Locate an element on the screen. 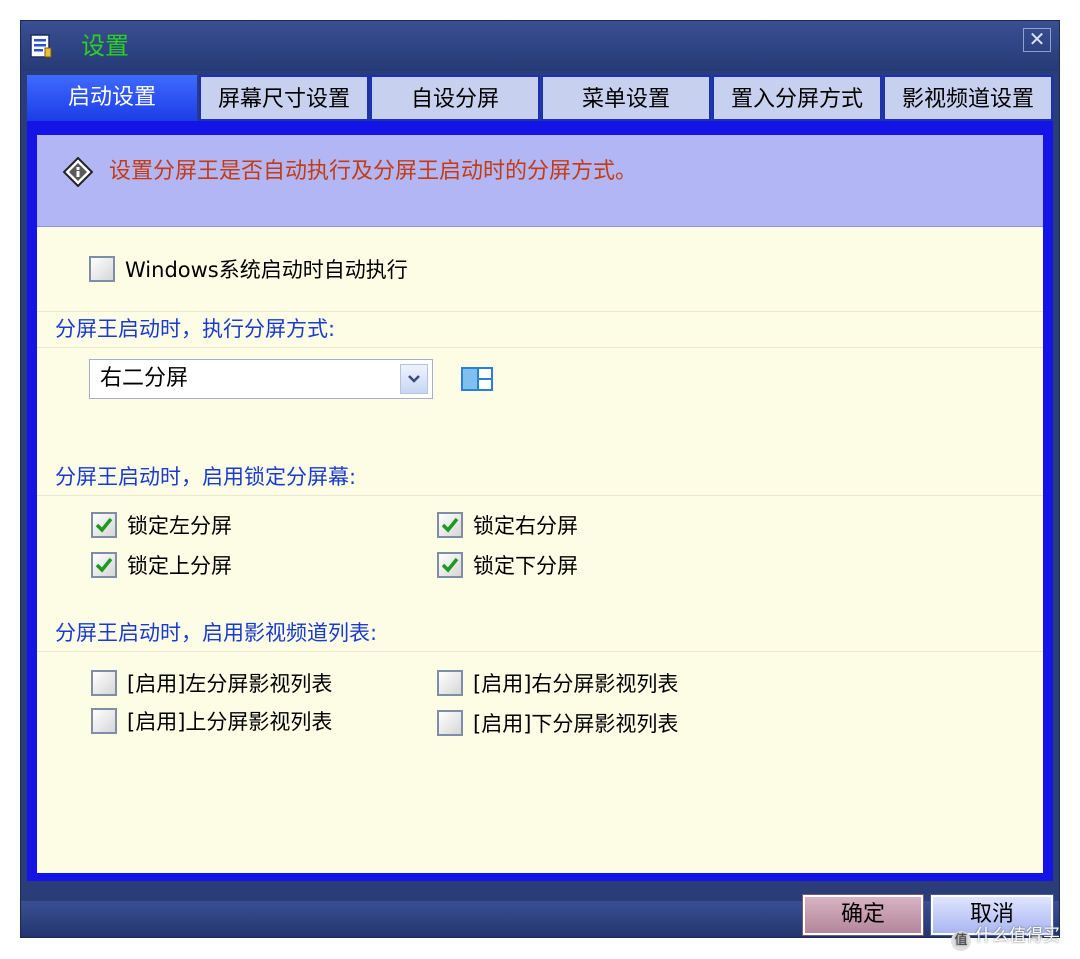 The height and width of the screenshot is (959, 1080). close-button: ✕ is located at coordinates (1037, 40).